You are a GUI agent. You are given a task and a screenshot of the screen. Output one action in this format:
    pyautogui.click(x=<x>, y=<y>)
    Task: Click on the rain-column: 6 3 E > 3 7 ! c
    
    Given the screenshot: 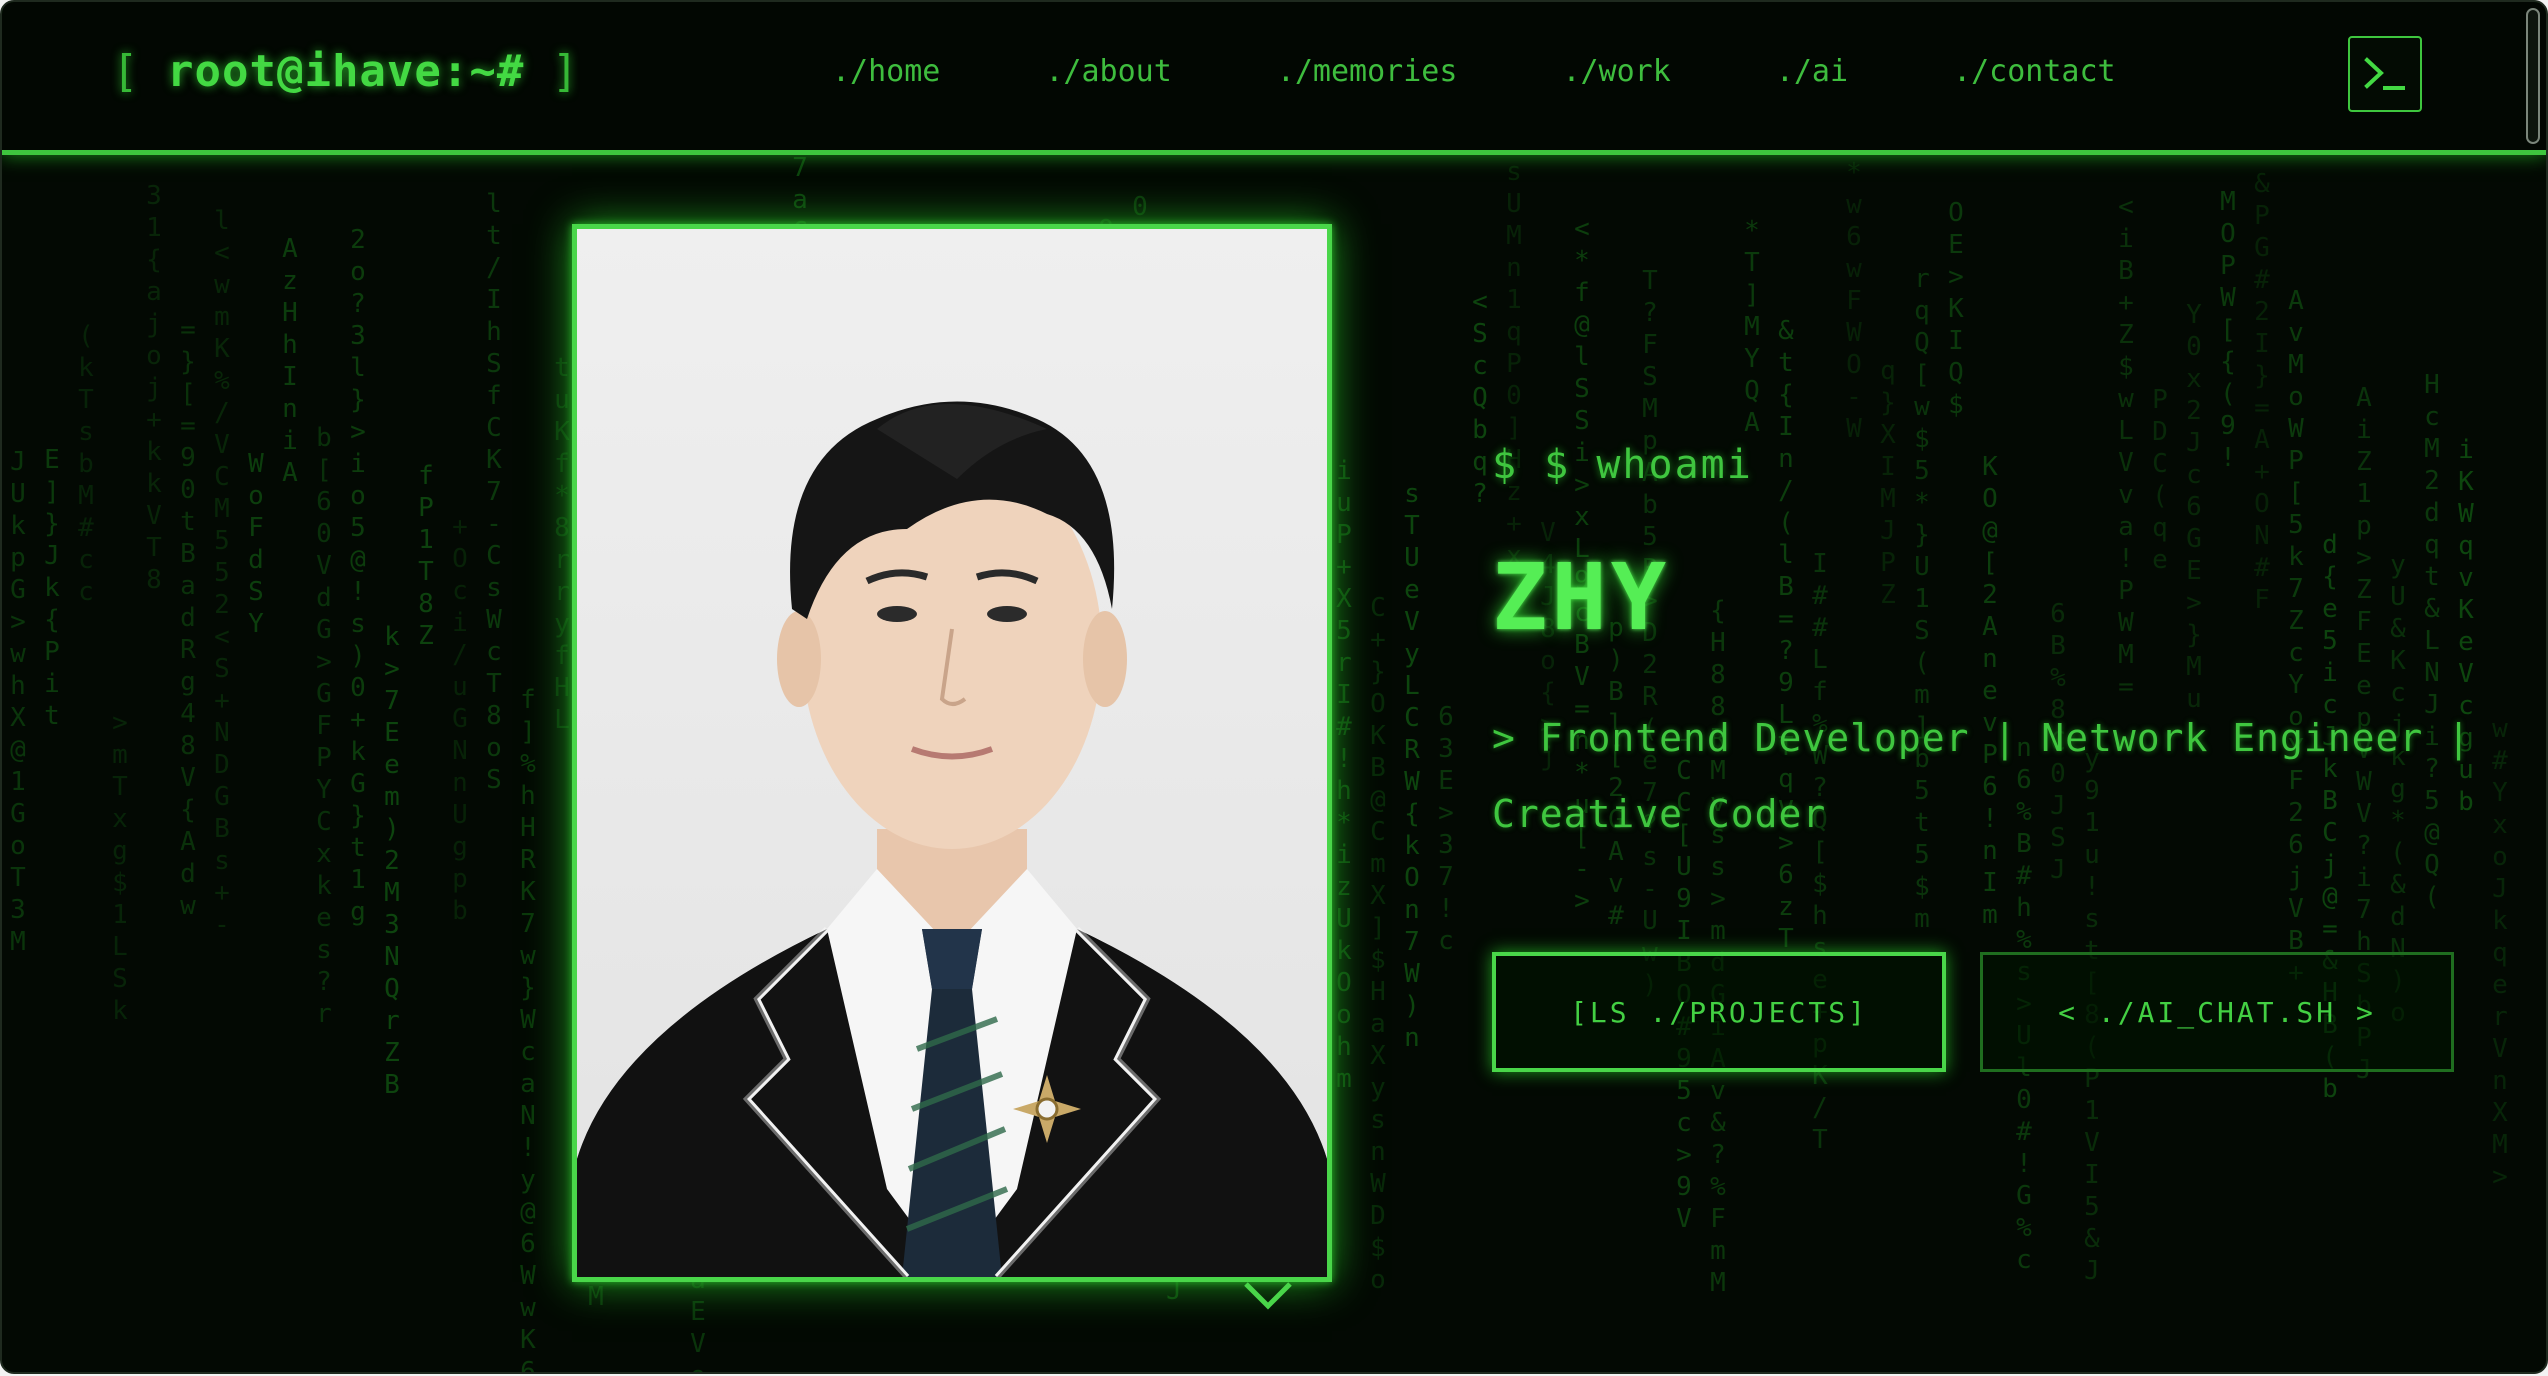 What is the action you would take?
    pyautogui.click(x=1446, y=829)
    